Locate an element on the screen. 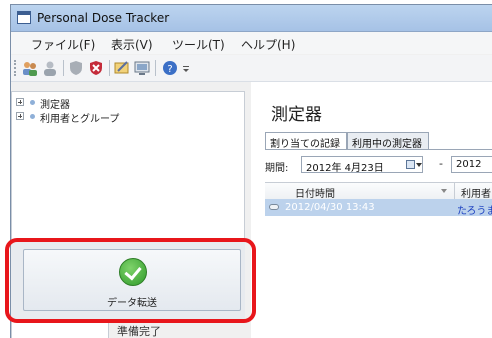 Image resolution: width=492 pixels, height=338 pixels. user-icon is located at coordinates (50, 68).